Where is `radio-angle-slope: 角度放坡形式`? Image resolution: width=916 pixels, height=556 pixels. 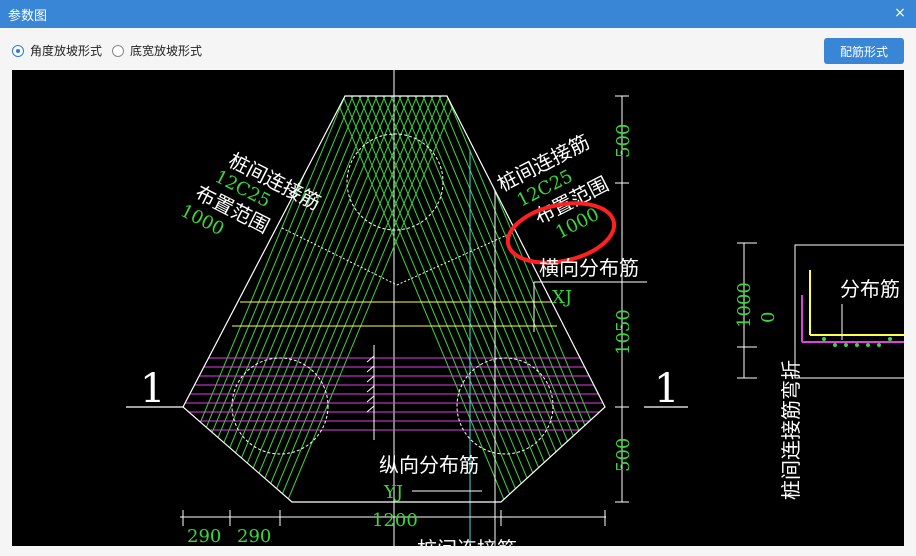 radio-angle-slope: 角度放坡形式 is located at coordinates (57, 50).